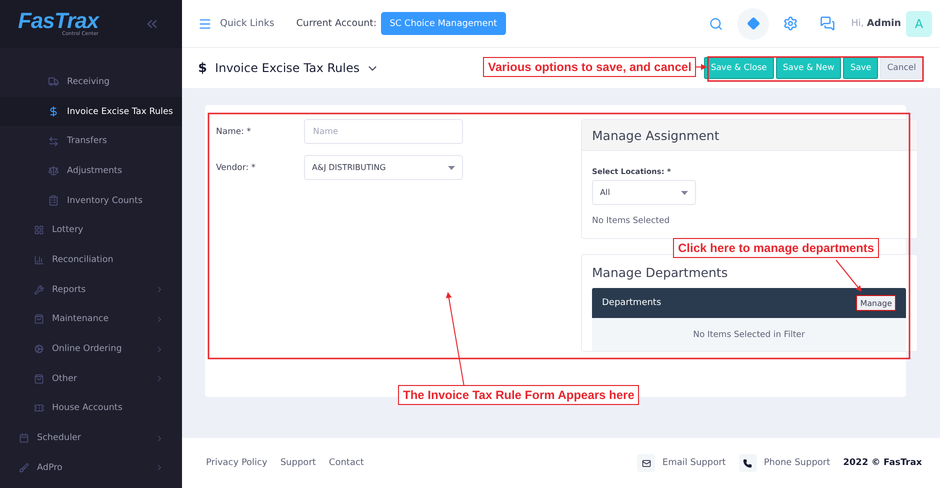 Image resolution: width=940 pixels, height=488 pixels. I want to click on sidebar-item: House Accounts, so click(91, 409).